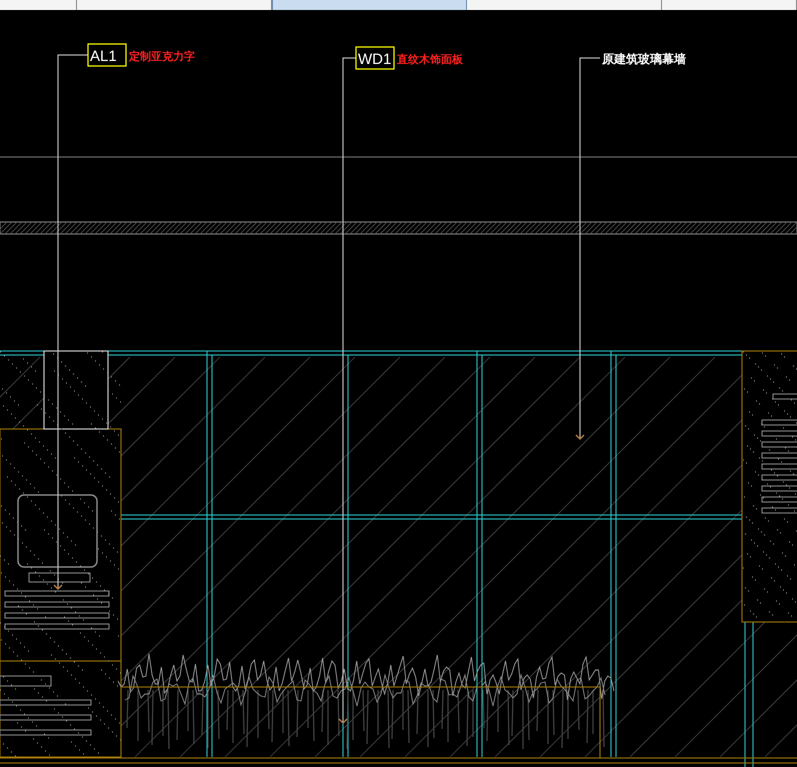 Image resolution: width=797 pixels, height=767 pixels. Describe the element at coordinates (644, 59) in the screenshot. I see `material-label: 原建筑玻璃幕墙` at that location.